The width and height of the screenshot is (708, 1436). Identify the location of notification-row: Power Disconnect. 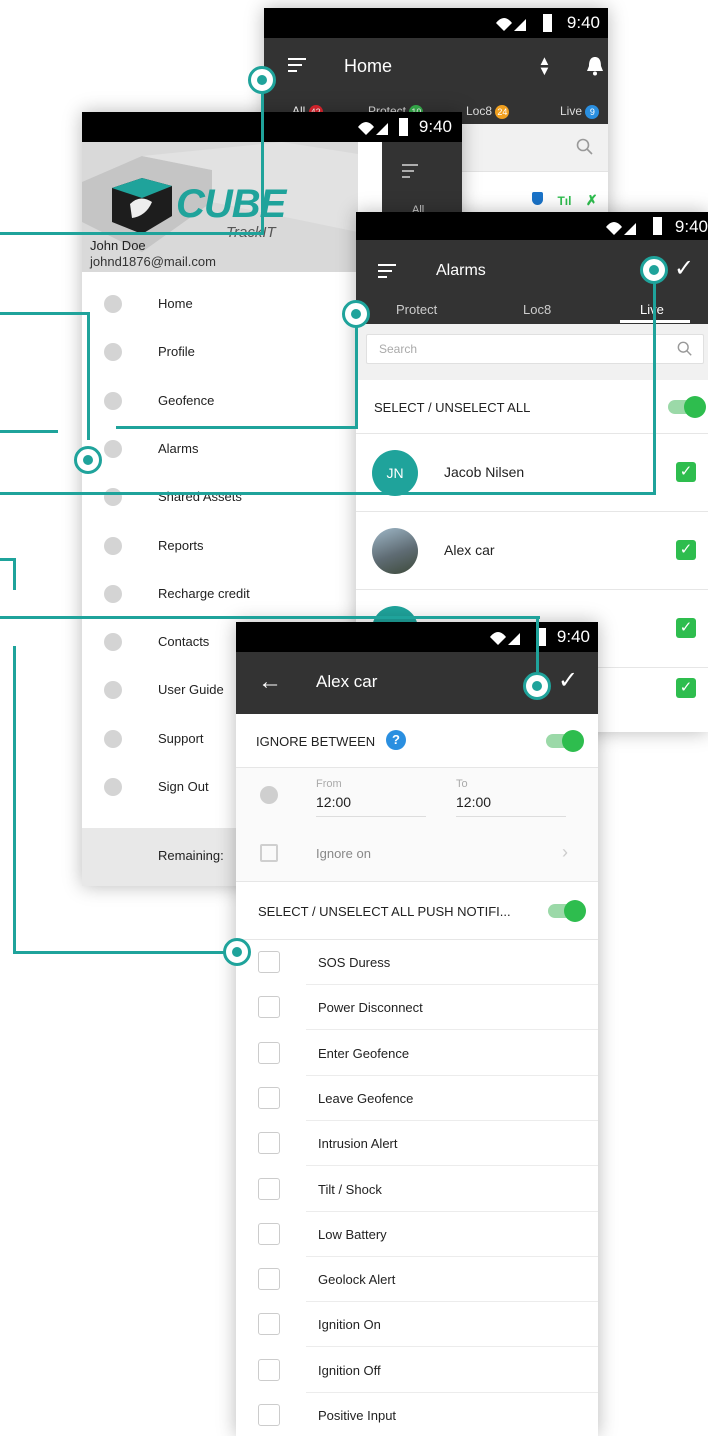
(417, 1008).